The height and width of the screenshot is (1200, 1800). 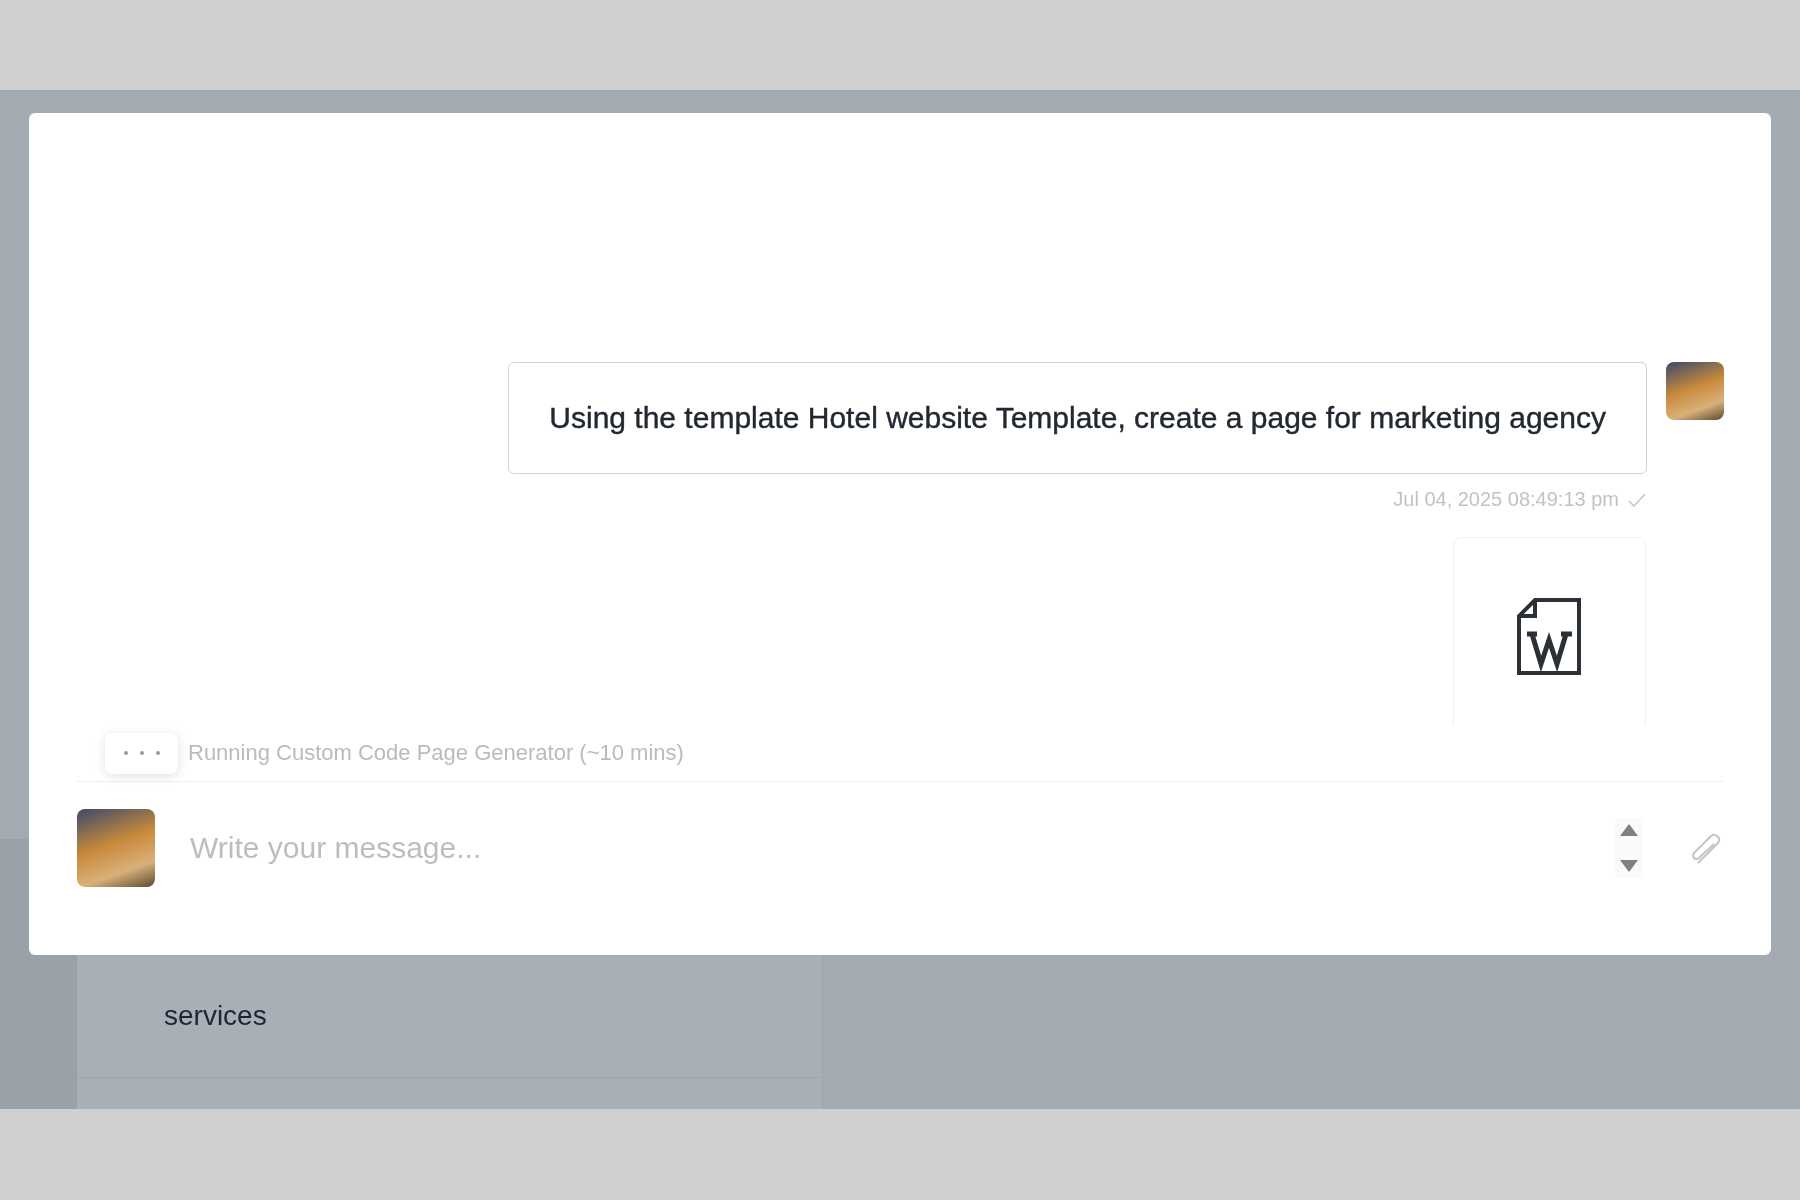 I want to click on file-attachment-card, so click(x=1549, y=631).